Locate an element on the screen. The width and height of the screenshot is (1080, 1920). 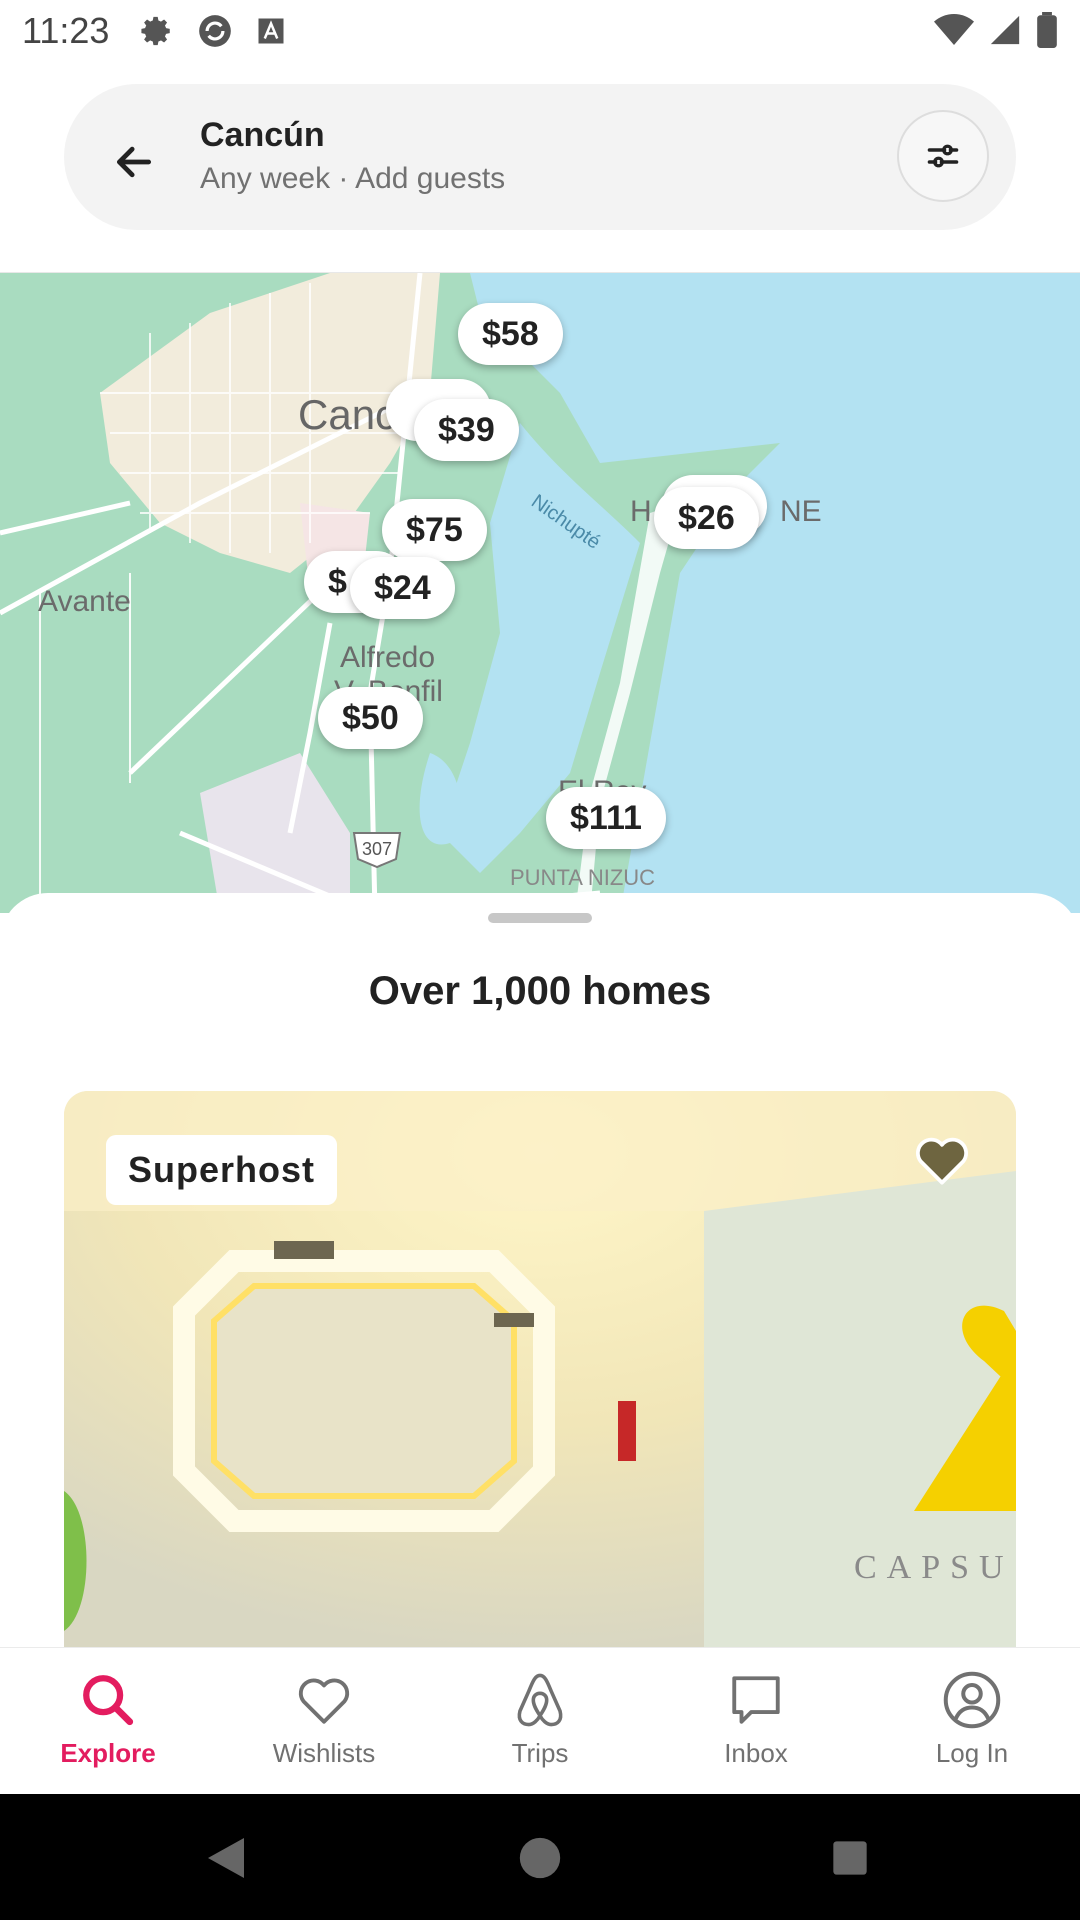
wishlist-heart-button is located at coordinates (942, 1159).